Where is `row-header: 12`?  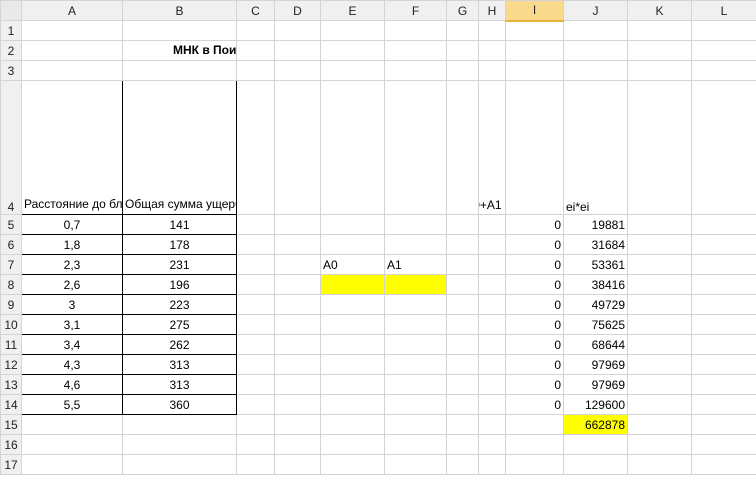 row-header: 12 is located at coordinates (11, 364).